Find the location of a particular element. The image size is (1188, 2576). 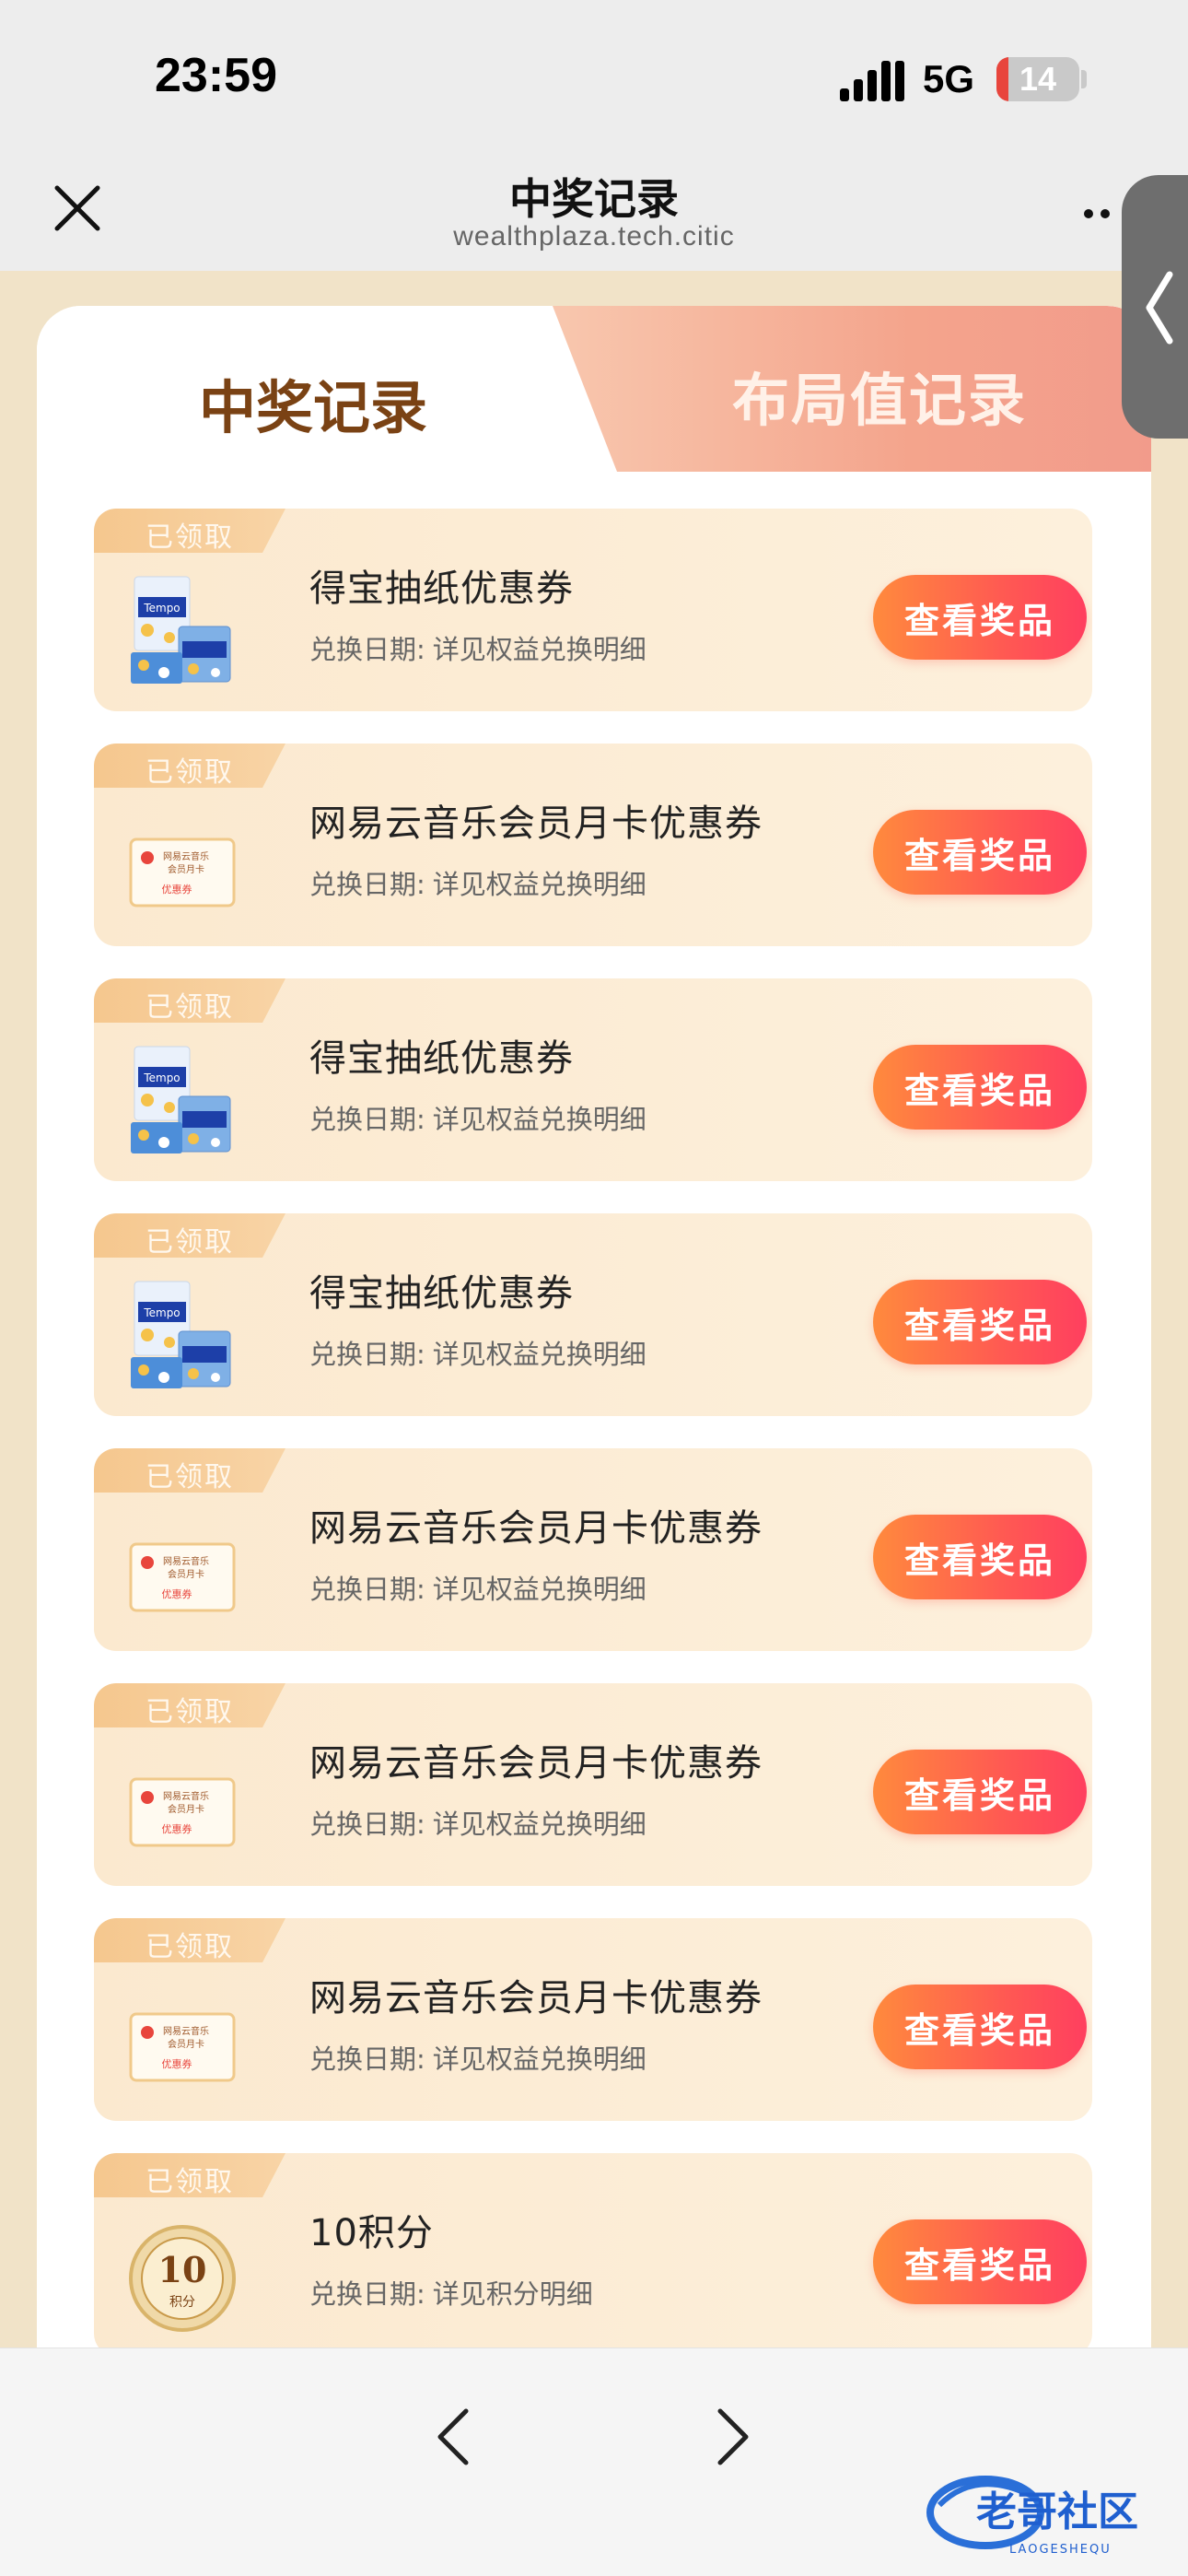

record-item: 已领取 Tempo 得宝抽纸优惠券 兑换日期: 详见权益兑换明细 查看奖品 is located at coordinates (593, 1079).